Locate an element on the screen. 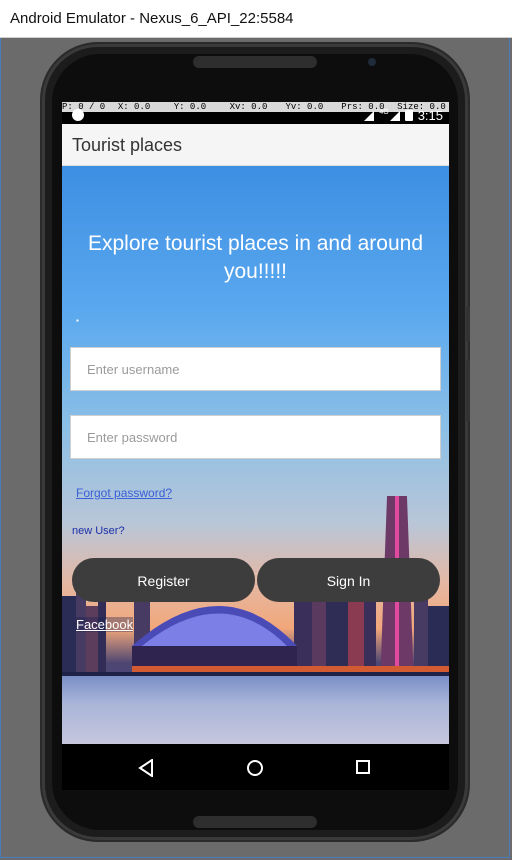 This screenshot has height=860, width=512. battery-icon is located at coordinates (408, 115).